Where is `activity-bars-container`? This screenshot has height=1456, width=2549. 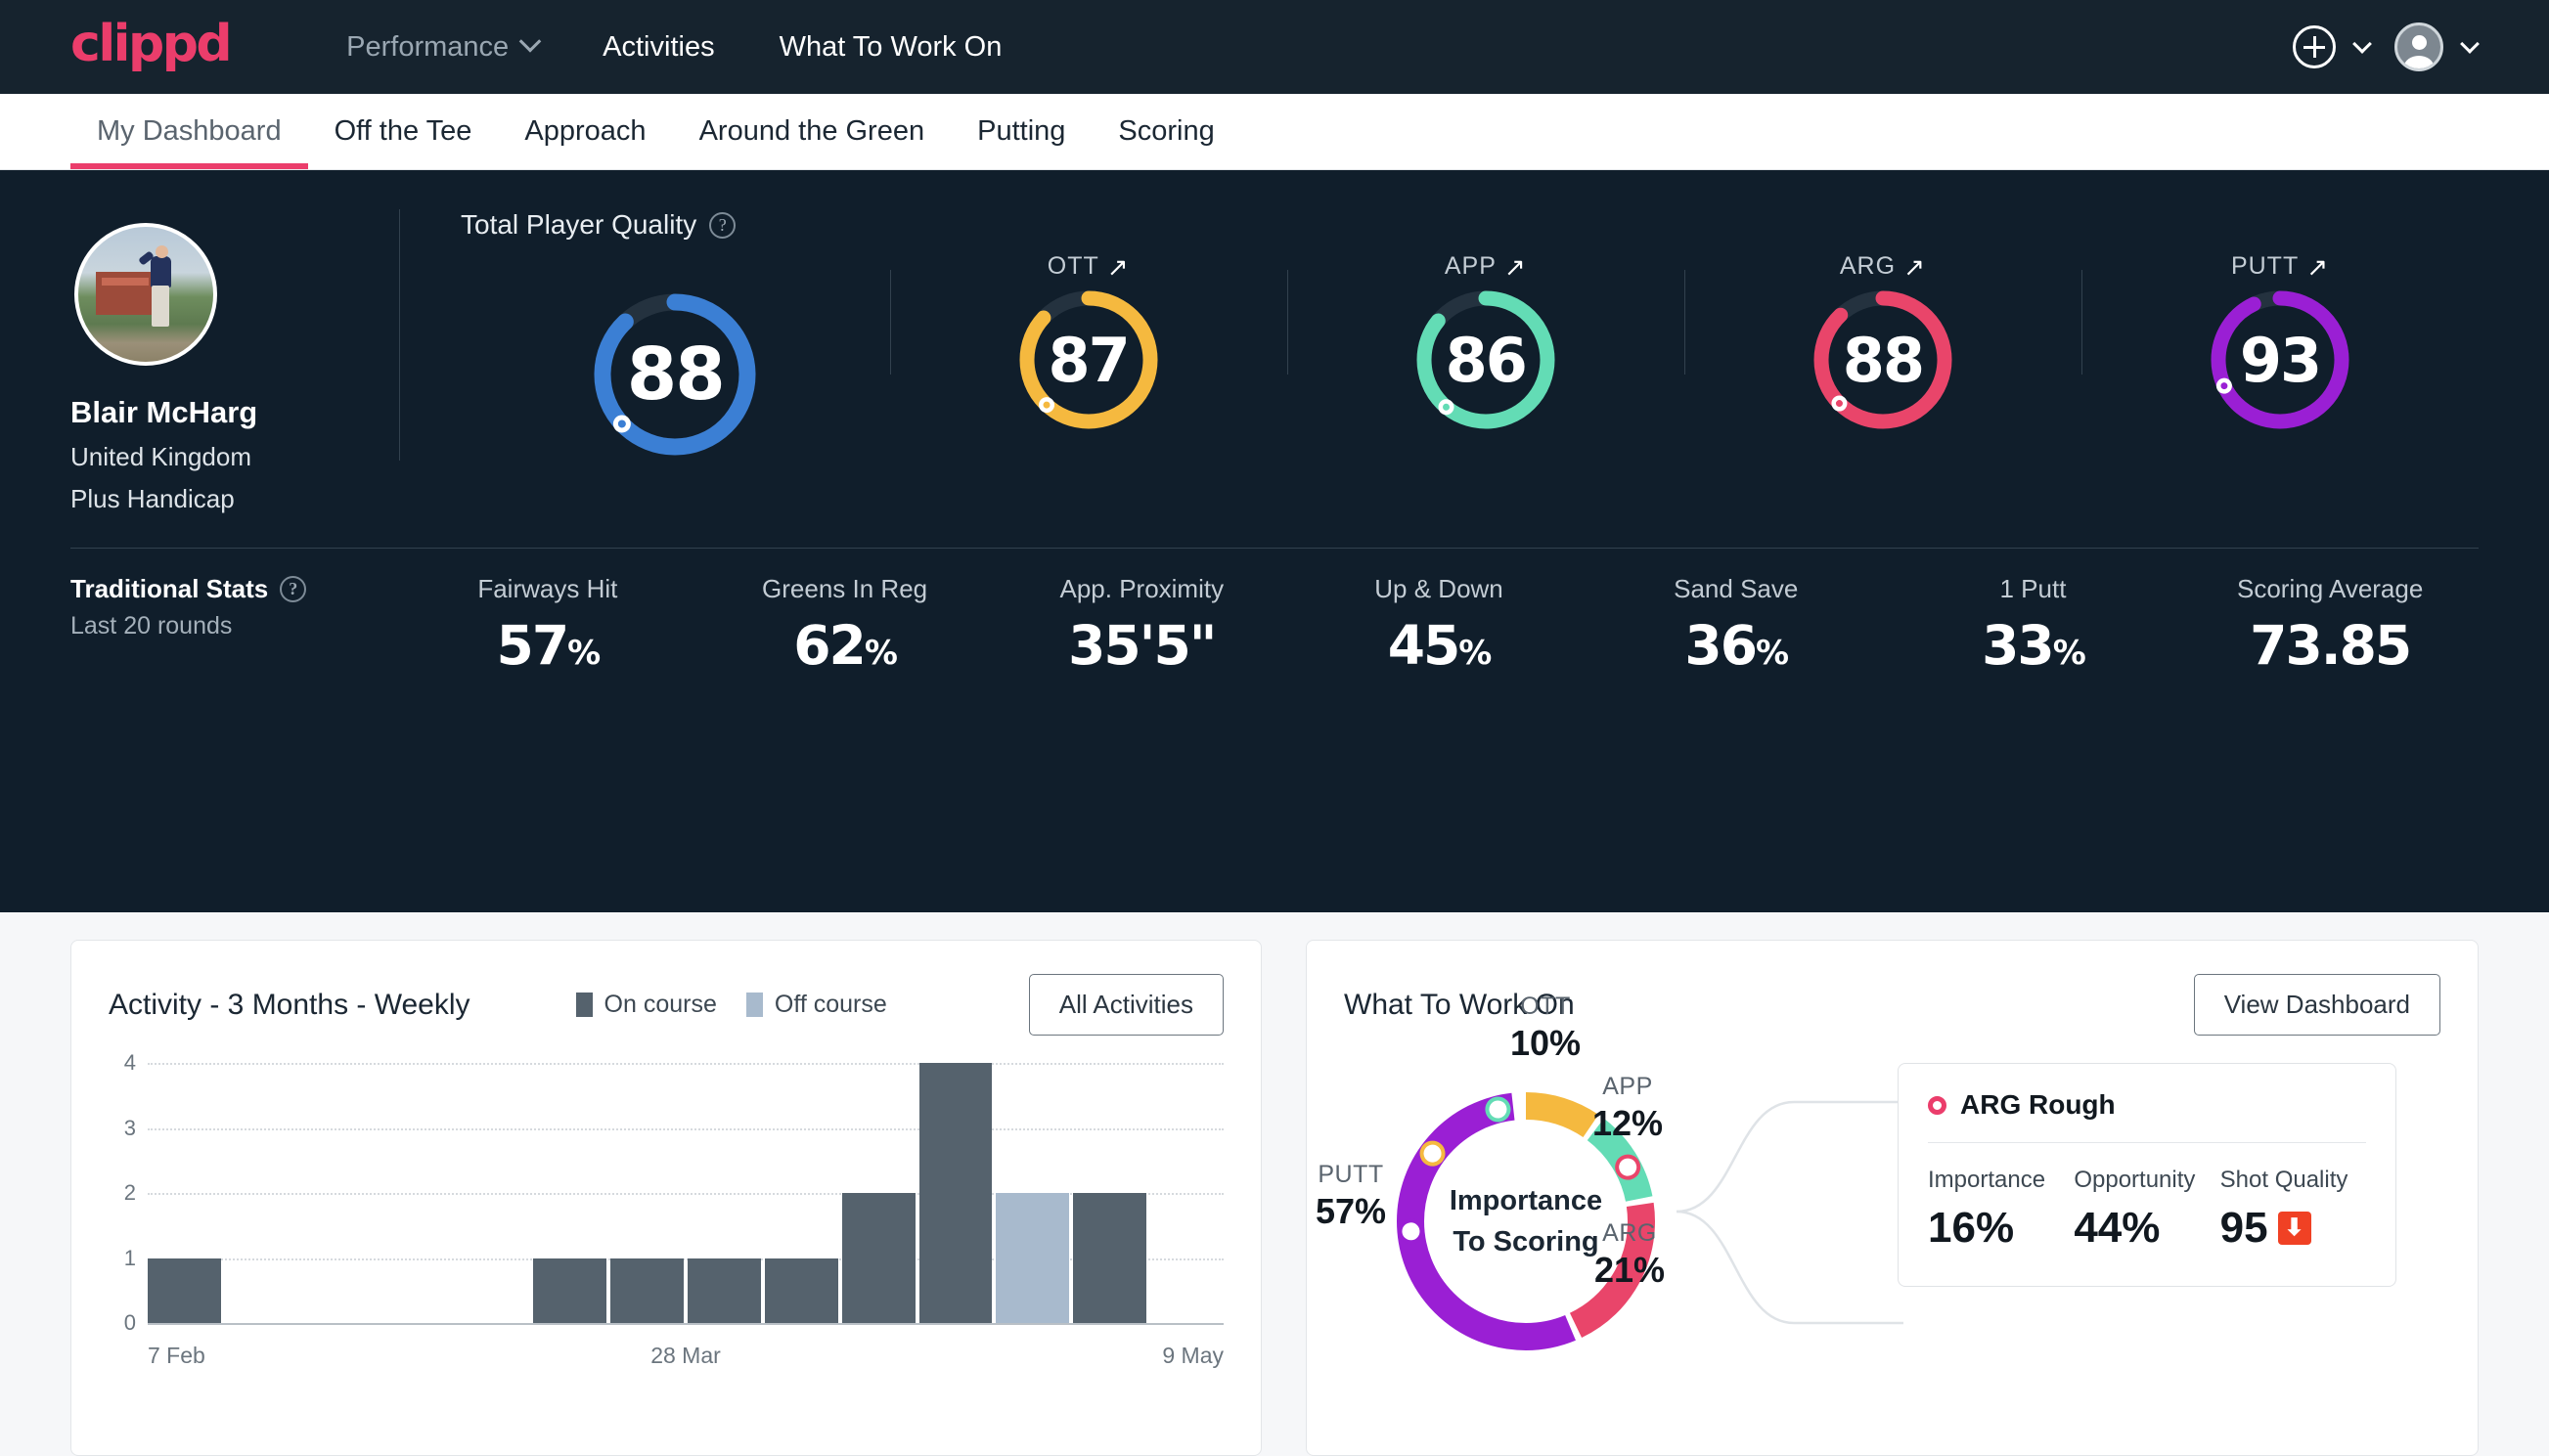
activity-bars-container is located at coordinates (686, 1193).